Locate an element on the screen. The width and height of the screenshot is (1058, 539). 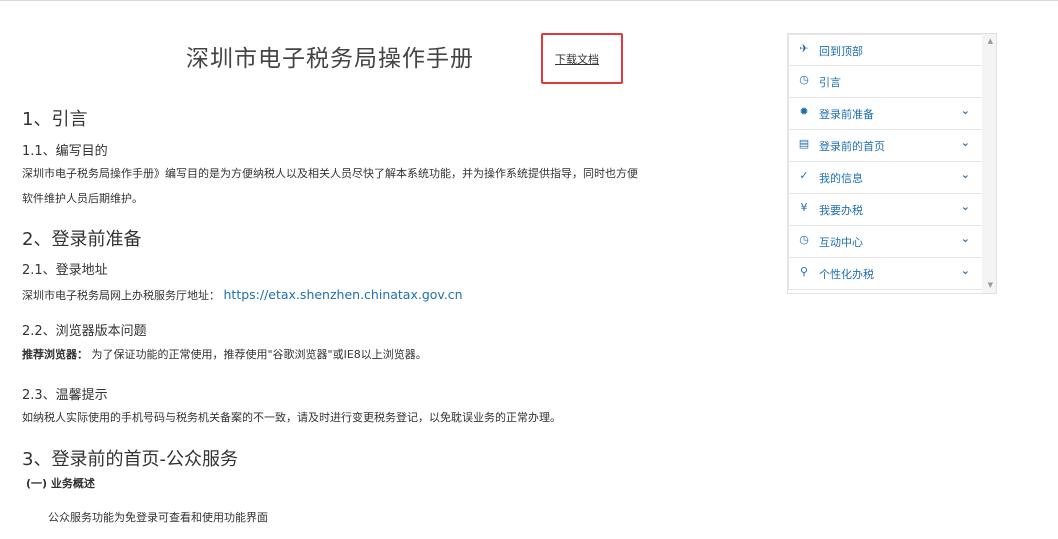
nav-item-label: 引言 is located at coordinates (830, 82).